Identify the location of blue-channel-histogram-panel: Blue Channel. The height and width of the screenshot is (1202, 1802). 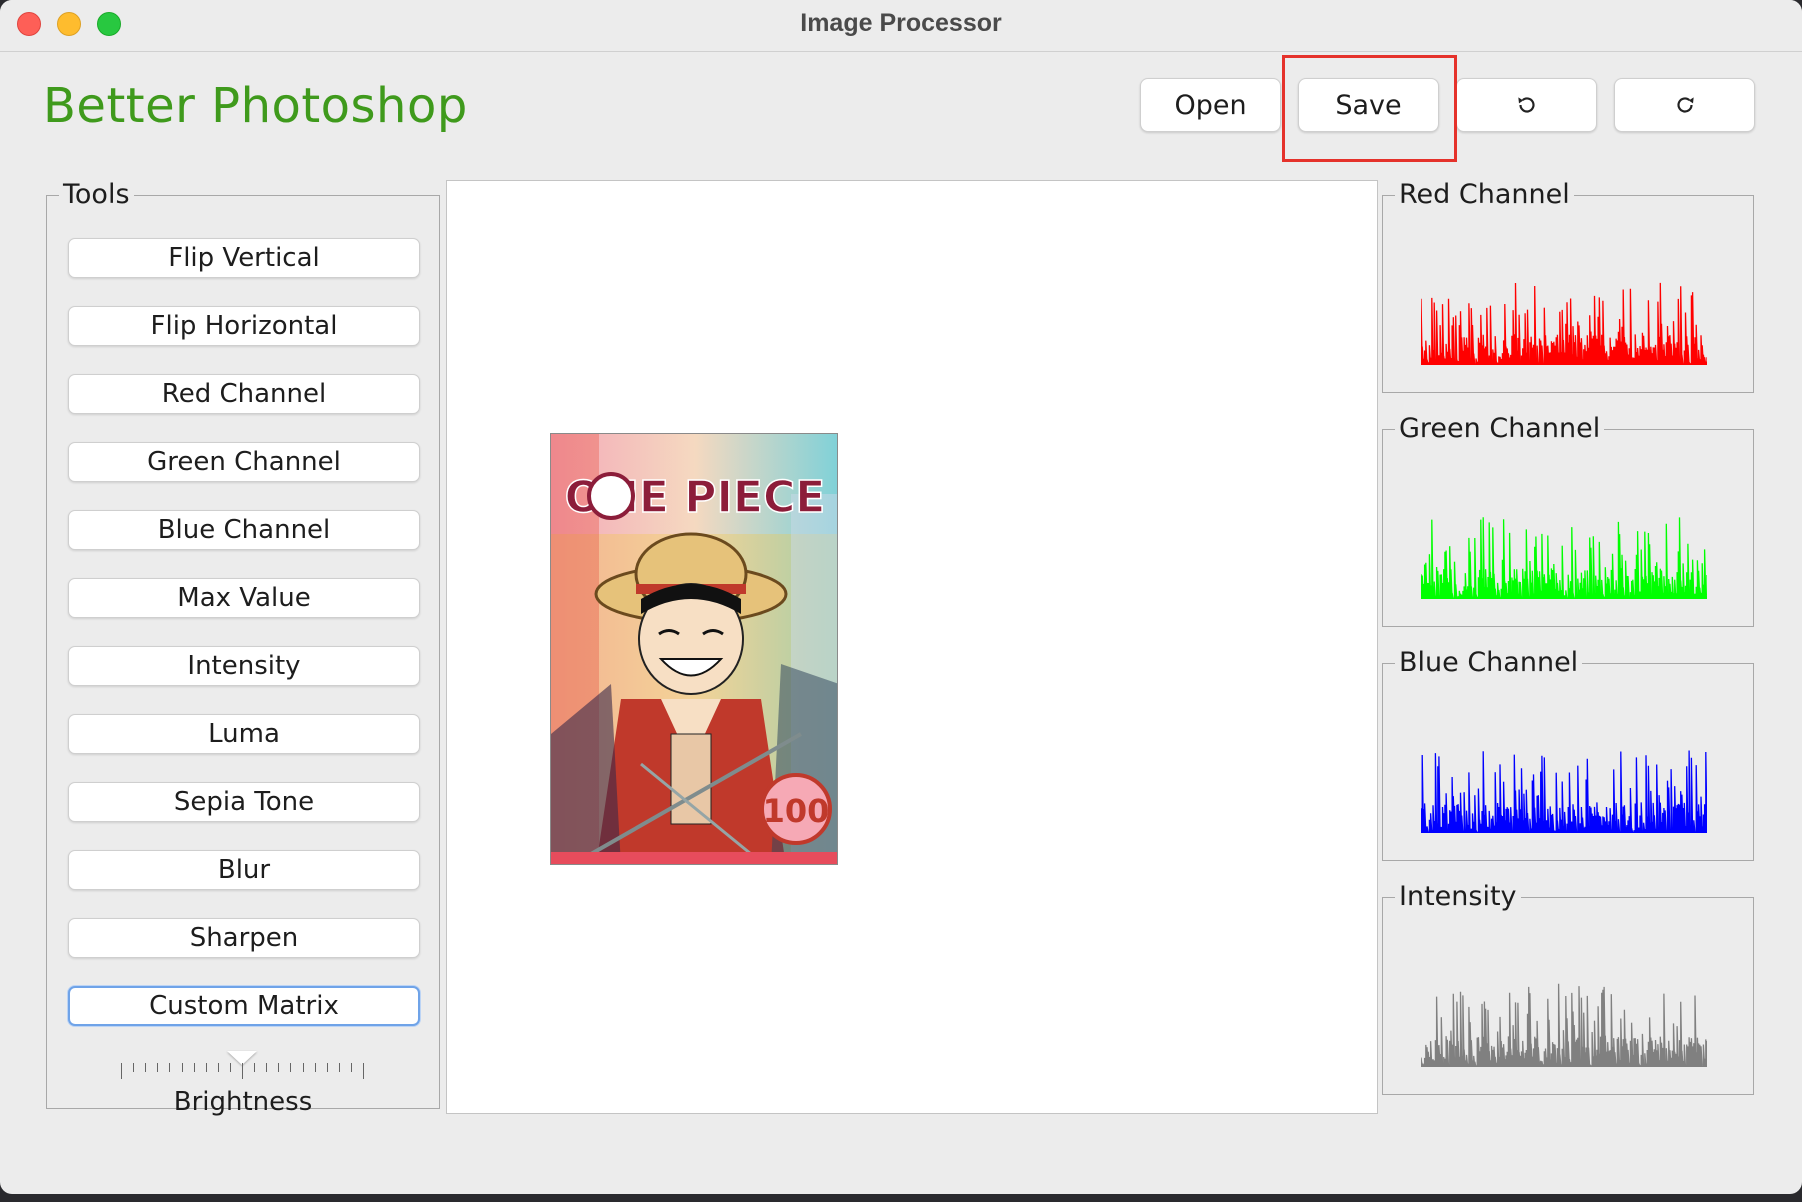
(1568, 755).